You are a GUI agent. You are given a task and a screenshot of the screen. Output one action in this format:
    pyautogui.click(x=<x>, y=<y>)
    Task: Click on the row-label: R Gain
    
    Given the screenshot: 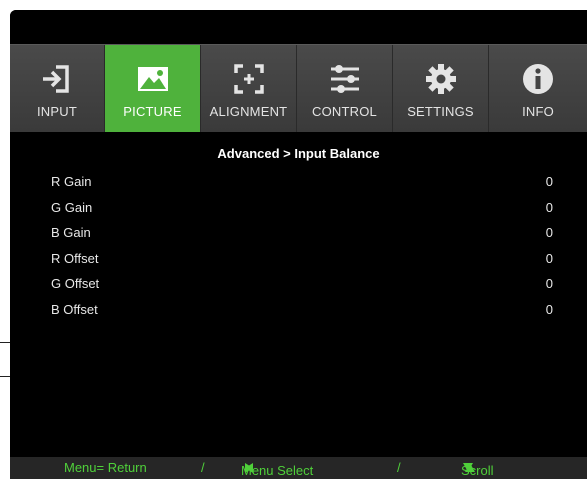 What is the action you would take?
    pyautogui.click(x=71, y=181)
    